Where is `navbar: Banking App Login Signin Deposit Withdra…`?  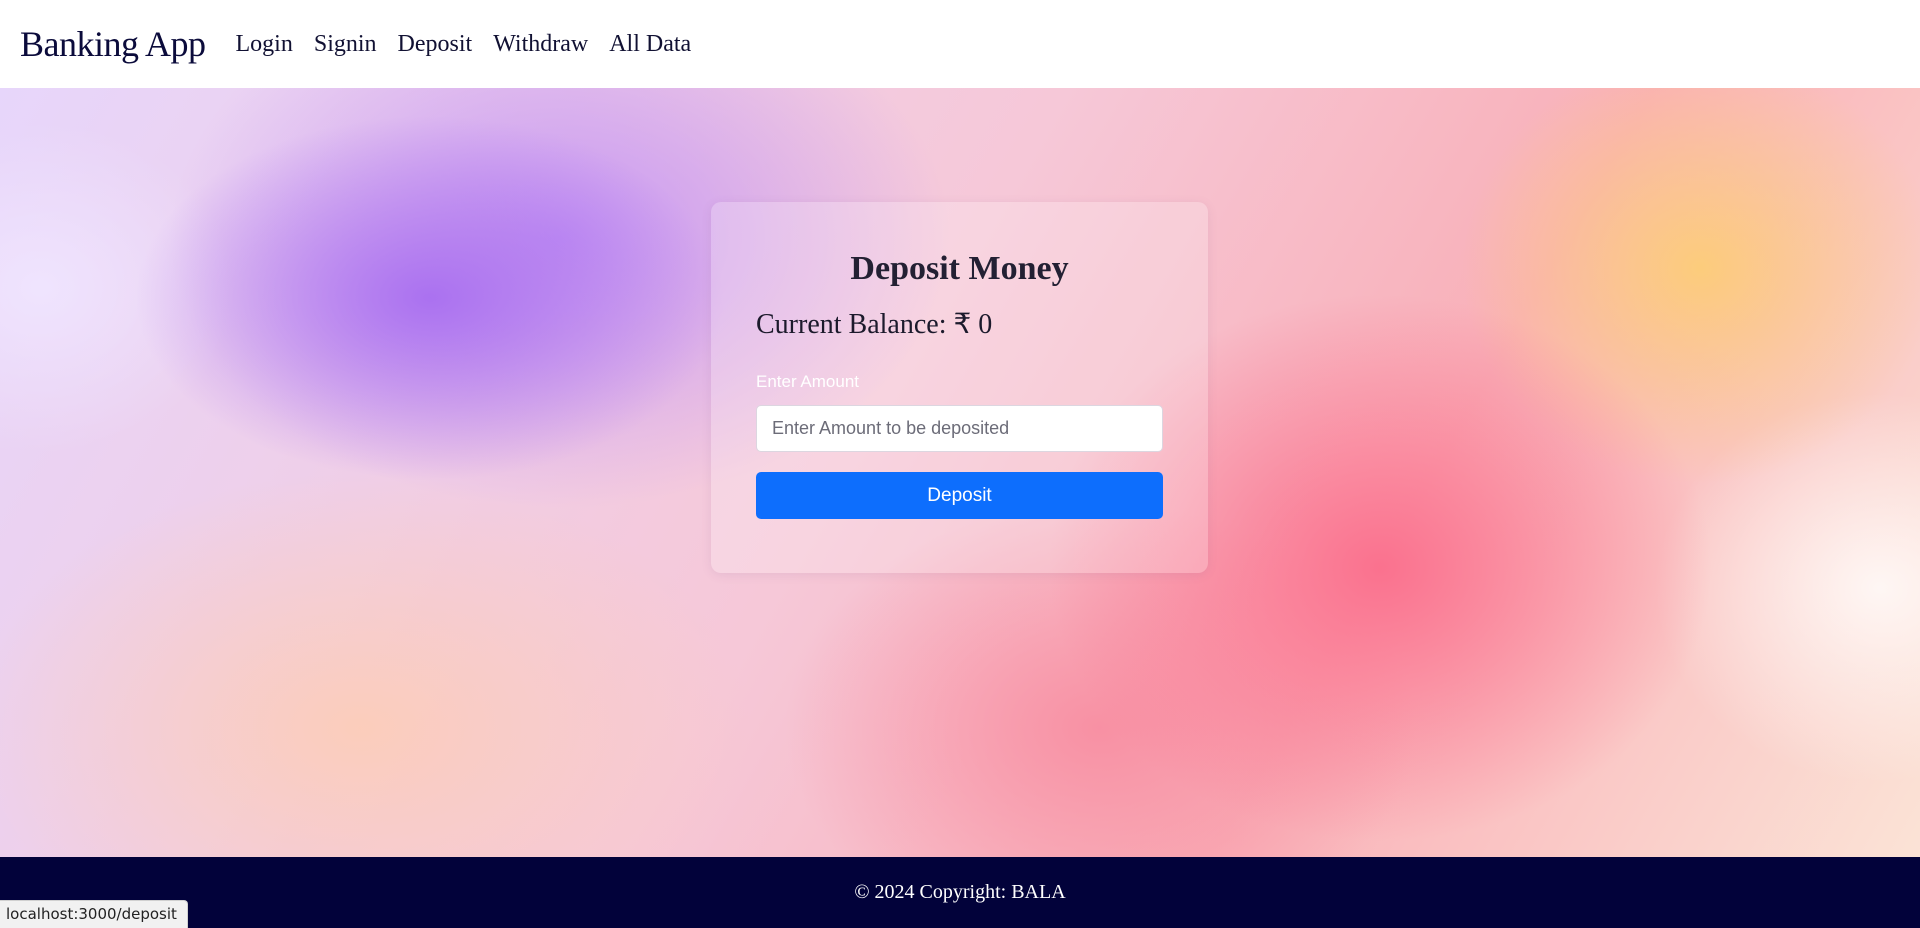 navbar: Banking App Login Signin Deposit Withdra… is located at coordinates (960, 44).